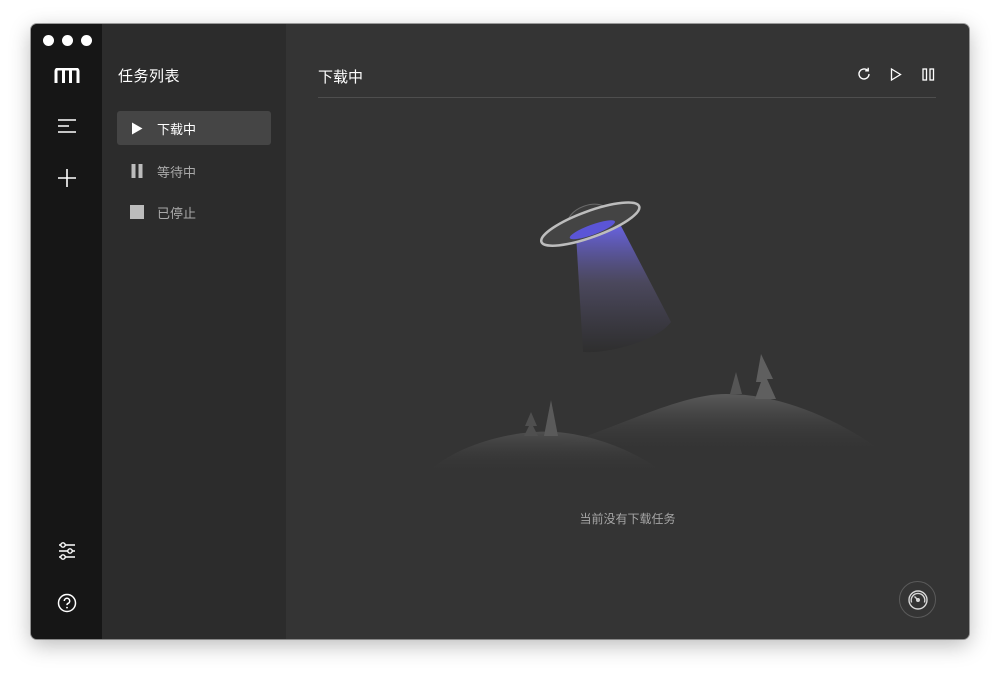  I want to click on preferences-icon, so click(66, 551).